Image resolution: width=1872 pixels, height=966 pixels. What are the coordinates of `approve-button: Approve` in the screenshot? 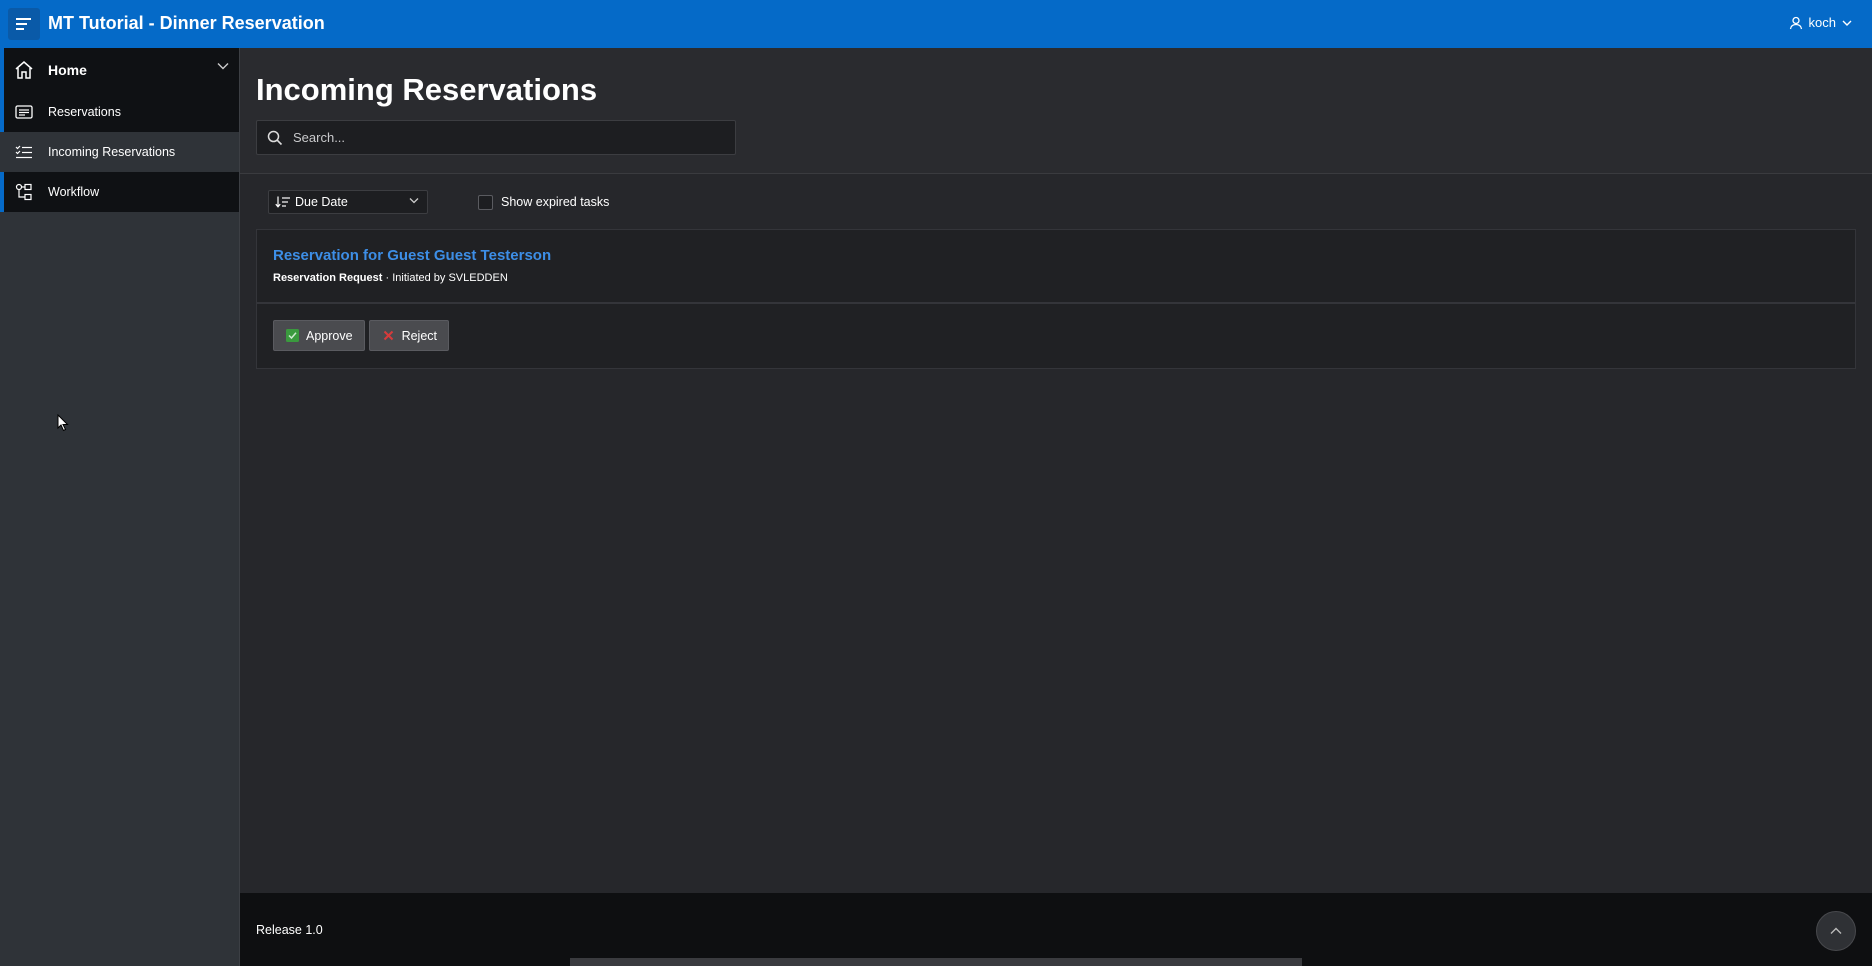 It's located at (319, 335).